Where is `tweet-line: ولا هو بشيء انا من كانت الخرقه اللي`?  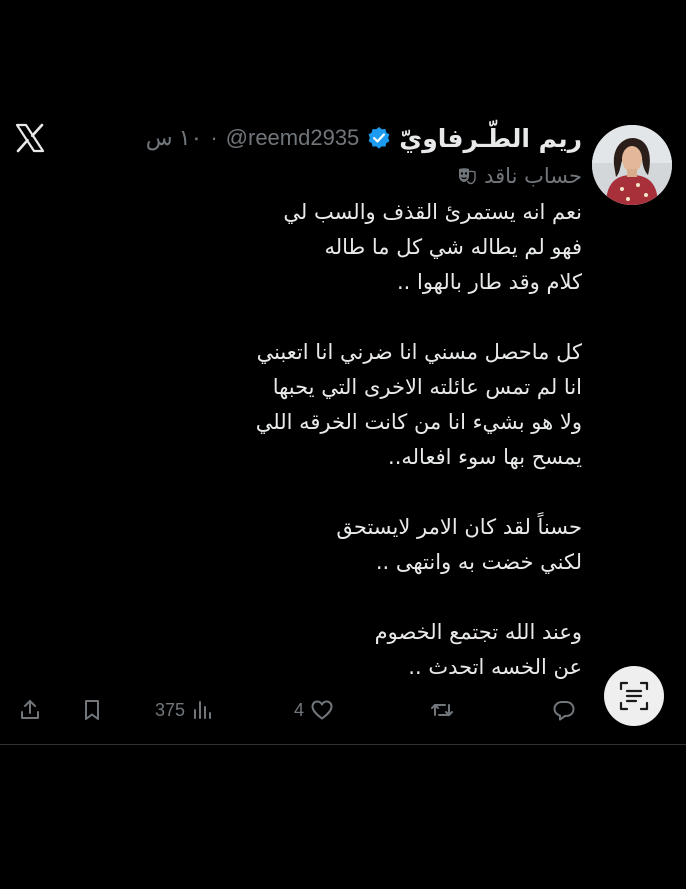 tweet-line: ولا هو بشيء انا من كانت الخرقه اللي is located at coordinates (418, 422).